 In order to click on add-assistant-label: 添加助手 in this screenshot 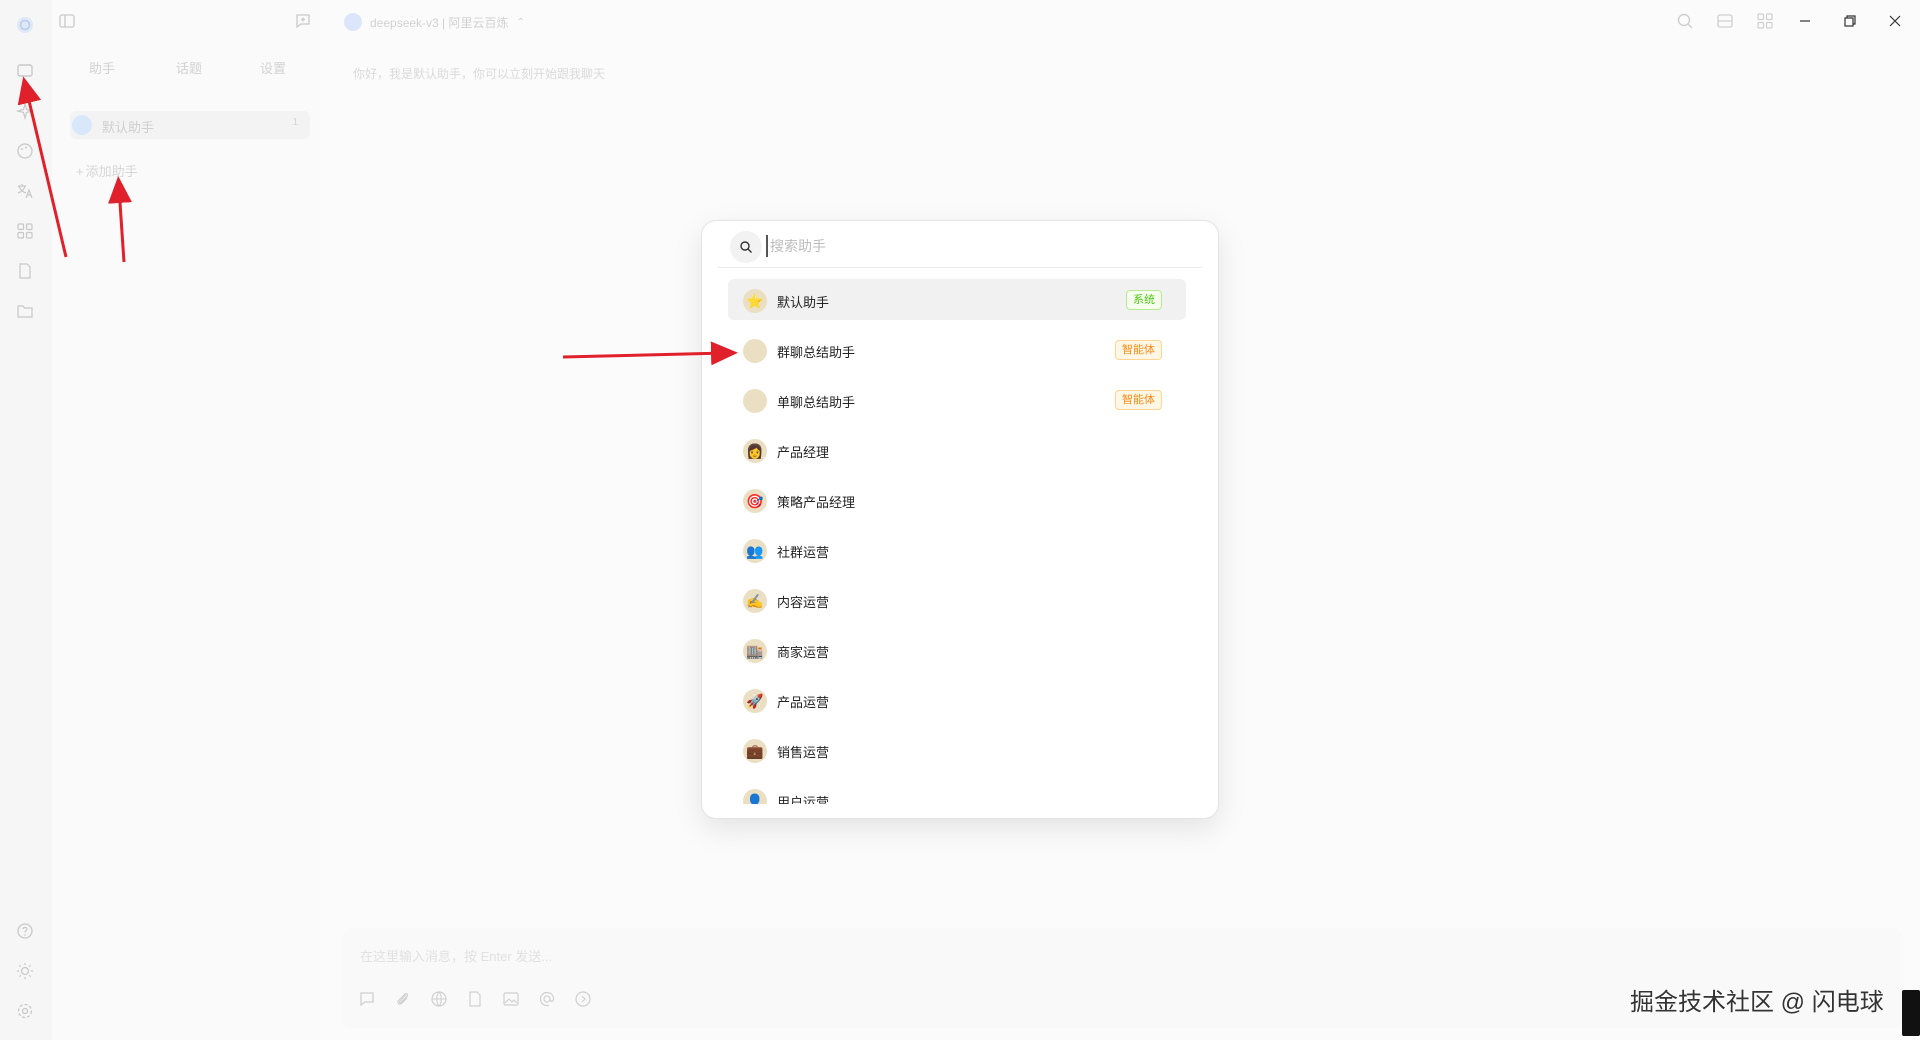, I will do `click(111, 171)`.